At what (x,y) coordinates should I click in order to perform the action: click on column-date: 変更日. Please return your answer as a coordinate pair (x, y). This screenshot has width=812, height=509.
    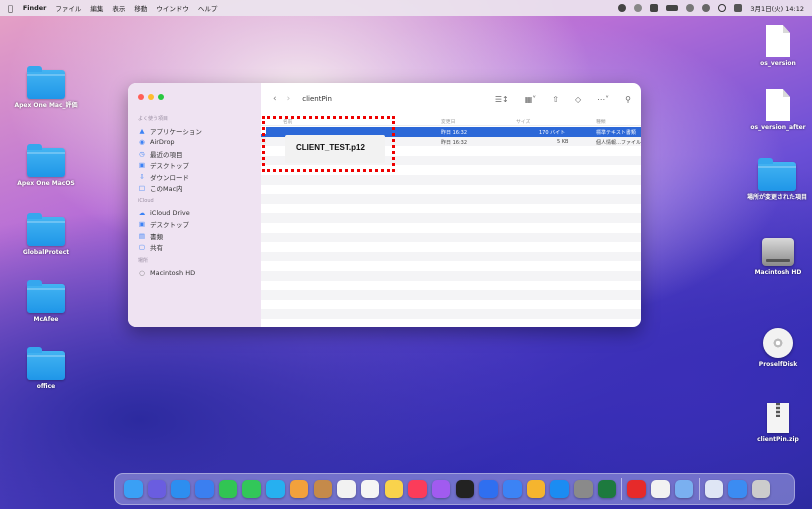
    Looking at the image, I should click on (448, 121).